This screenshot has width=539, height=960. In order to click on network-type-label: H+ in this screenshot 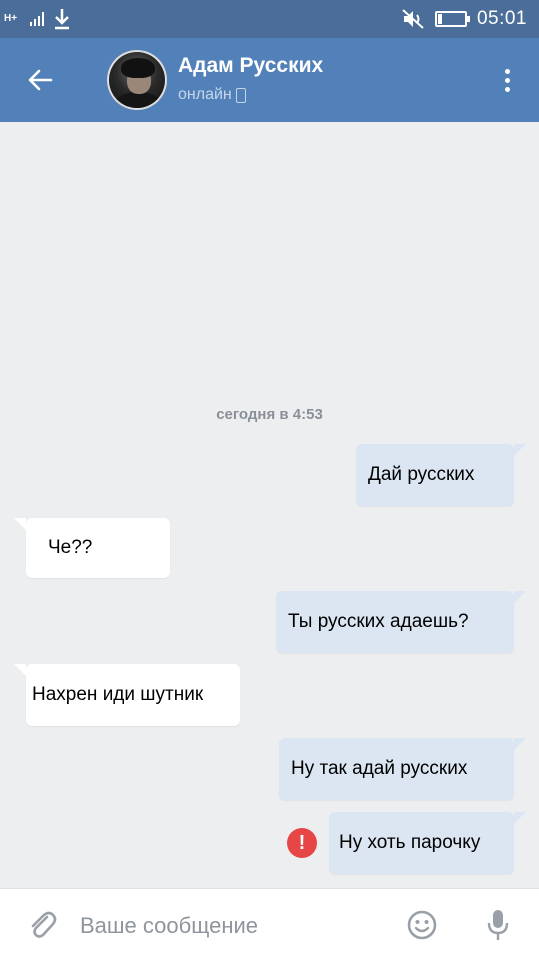, I will do `click(11, 18)`.